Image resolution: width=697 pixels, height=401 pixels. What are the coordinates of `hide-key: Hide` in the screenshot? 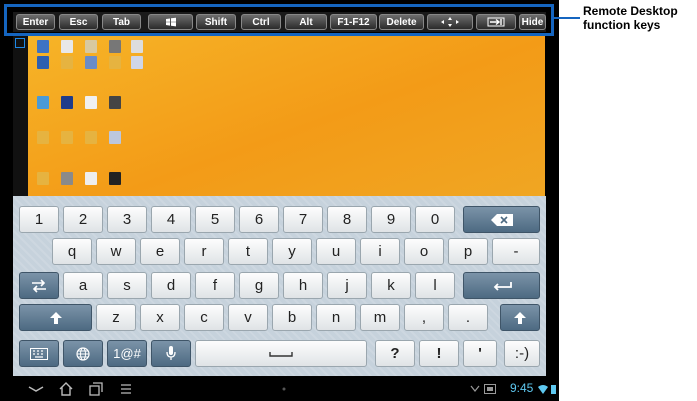 It's located at (532, 22).